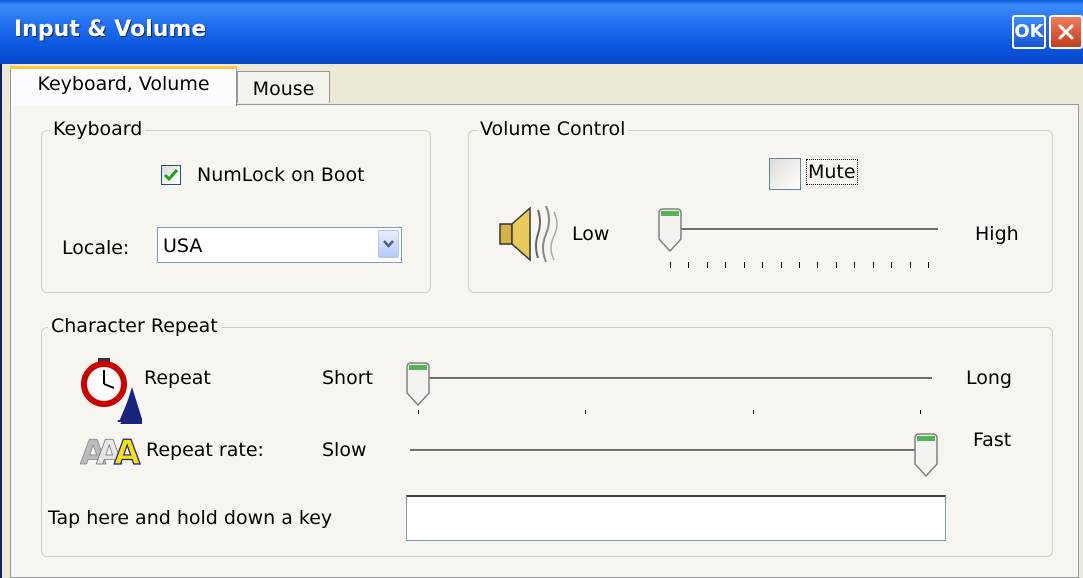 This screenshot has width=1083, height=578. I want to click on locale-dropdown-button, so click(388, 244).